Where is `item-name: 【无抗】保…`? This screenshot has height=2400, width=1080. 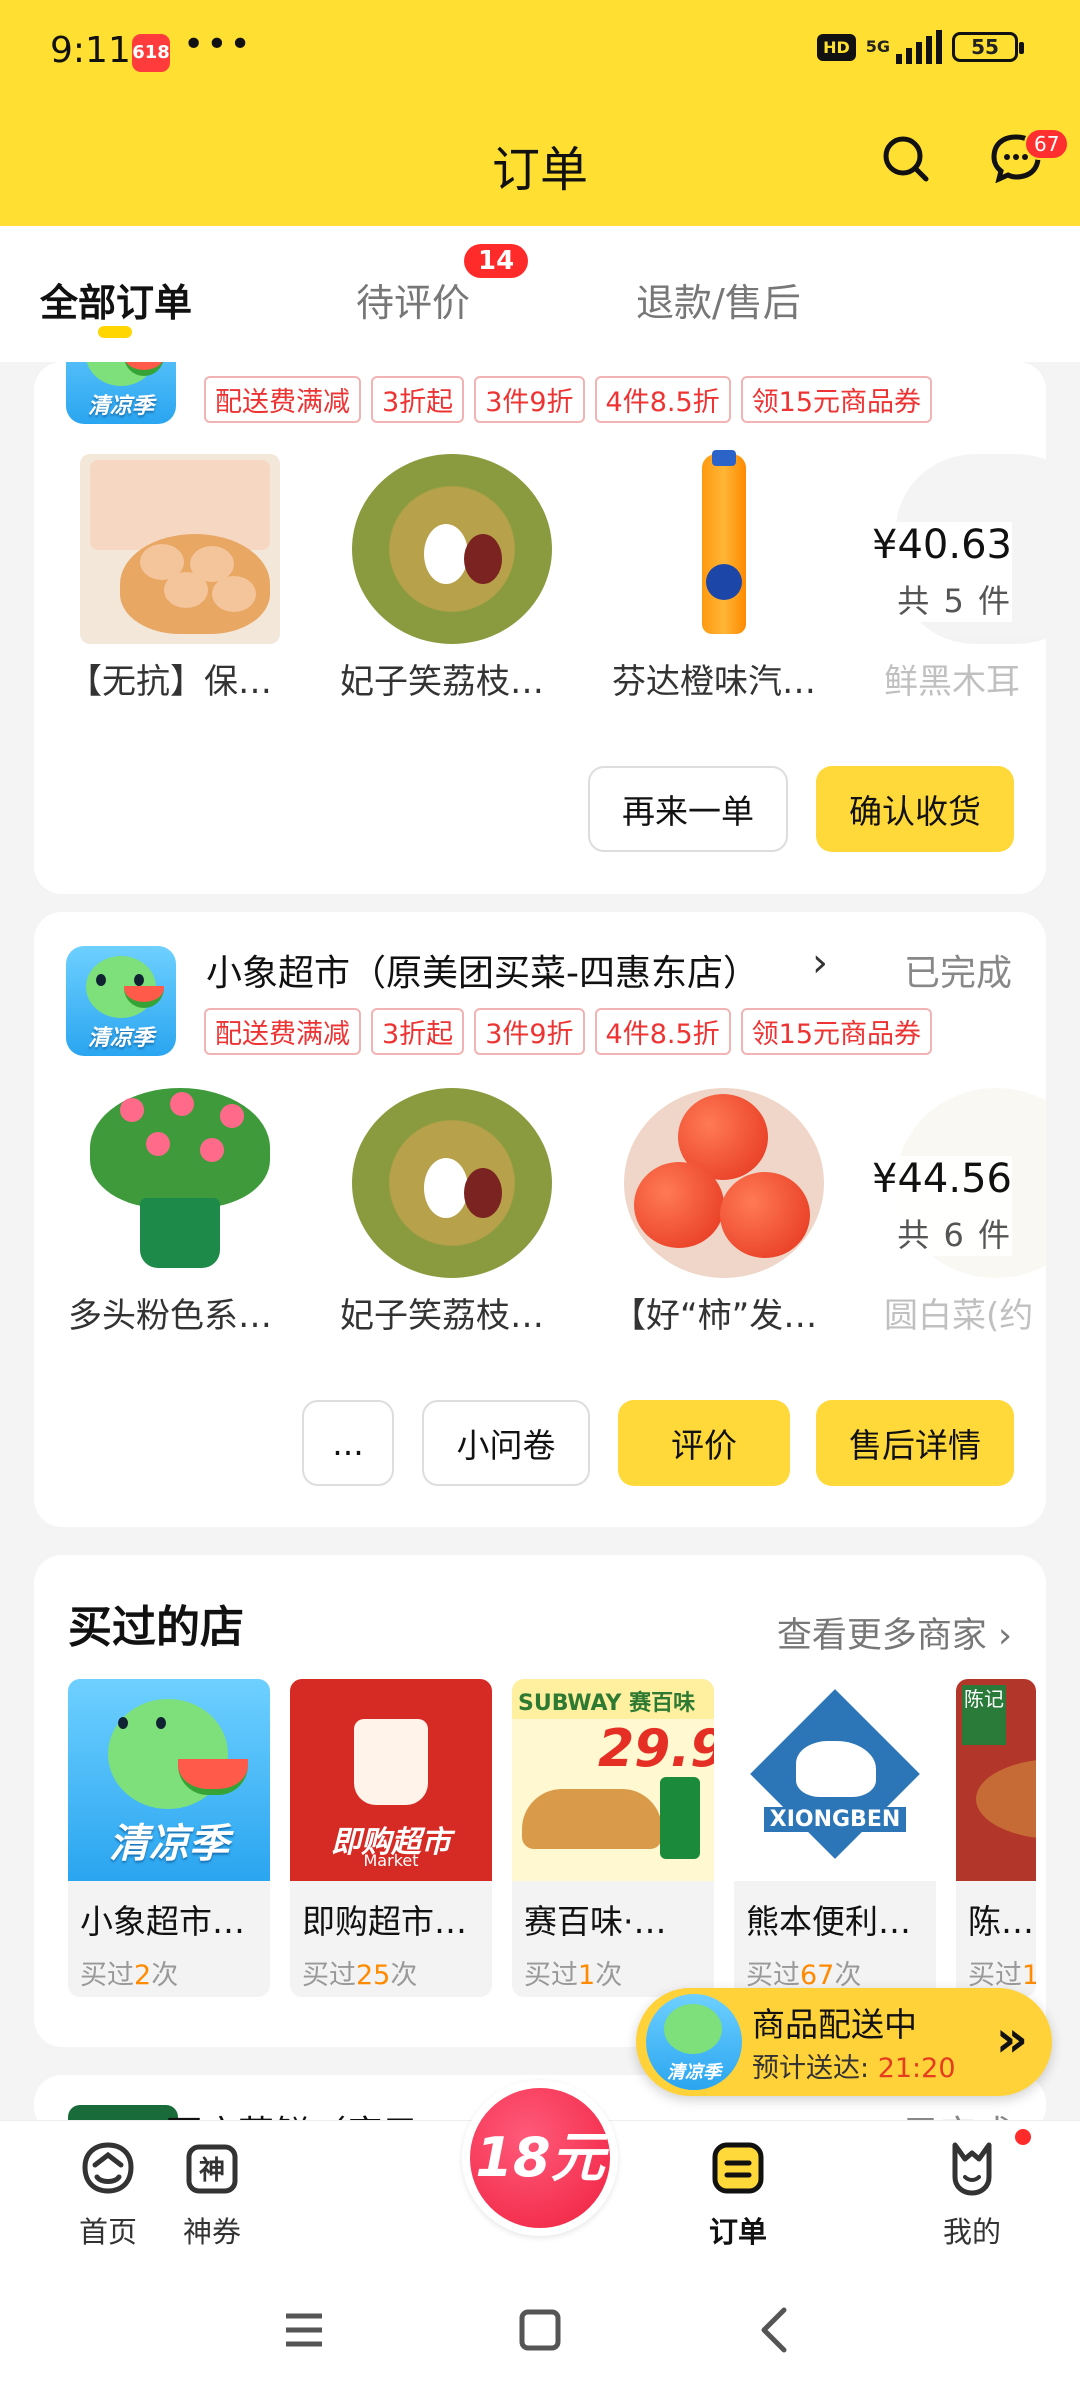
item-name: 【无抗】保… is located at coordinates (170, 682).